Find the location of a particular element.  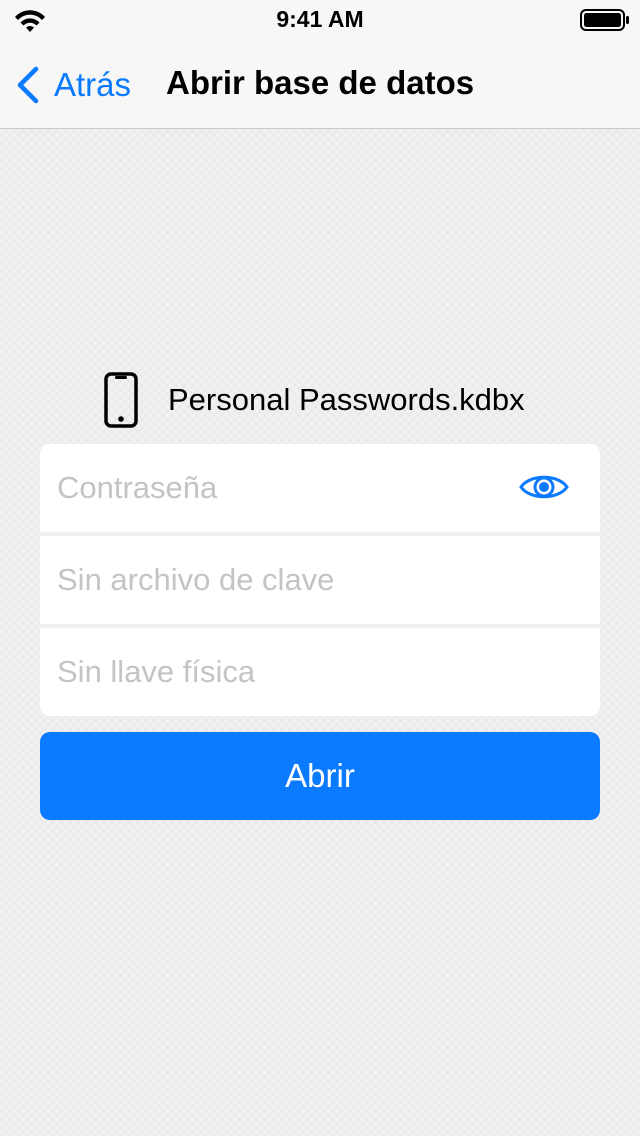

back-button: Atrás is located at coordinates (72, 85).